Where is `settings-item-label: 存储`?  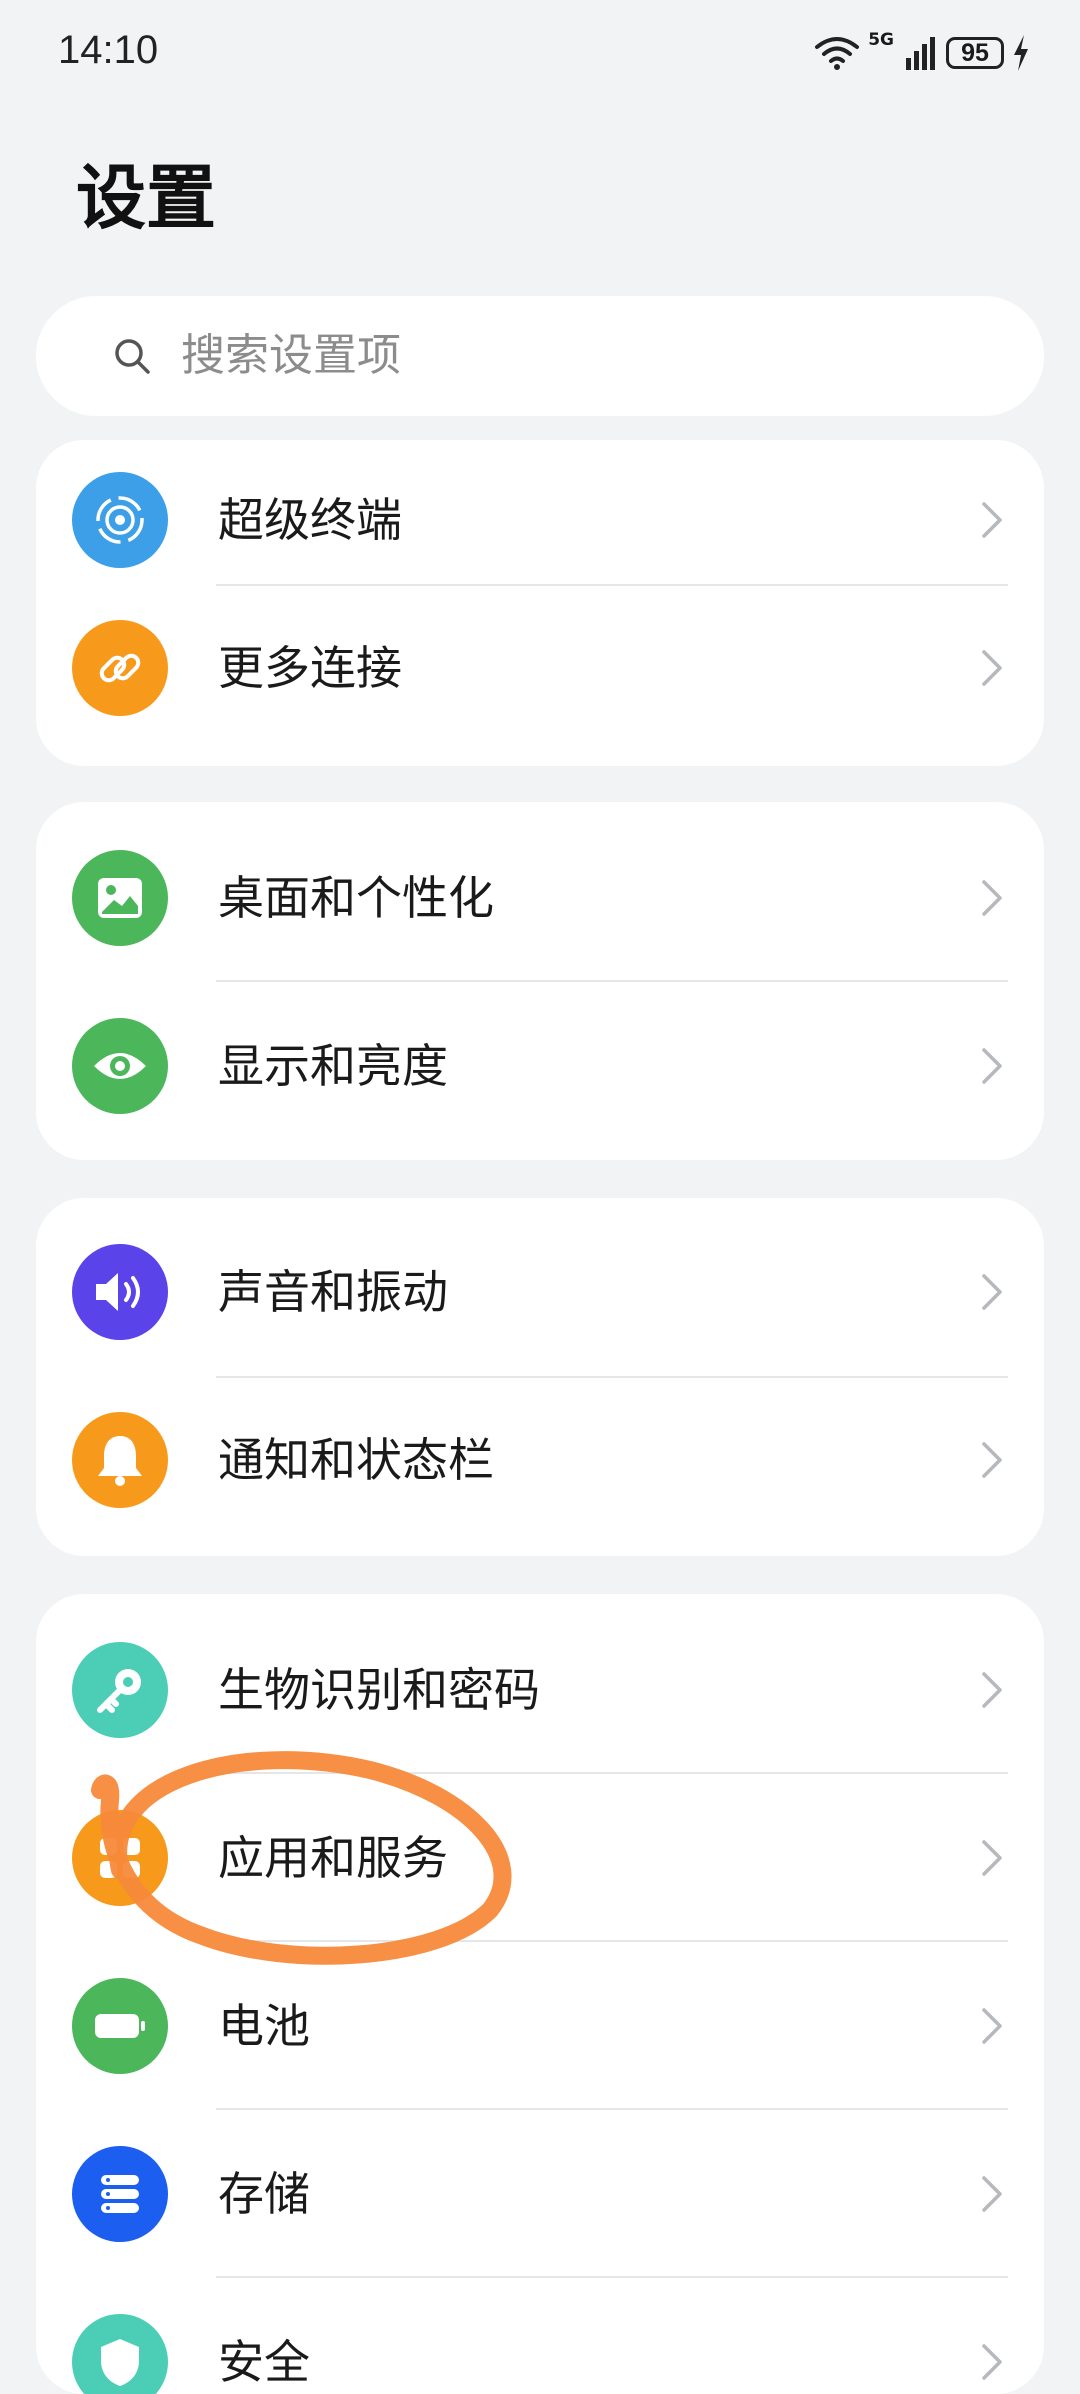
settings-item-label: 存储 is located at coordinates (264, 2194).